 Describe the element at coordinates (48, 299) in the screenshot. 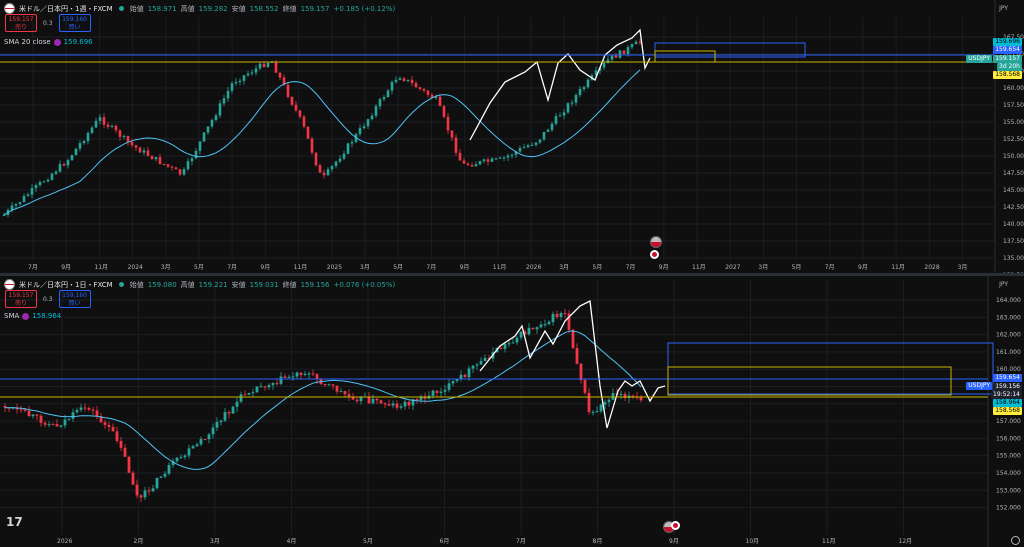

I see `daily-spread: 0.3` at that location.